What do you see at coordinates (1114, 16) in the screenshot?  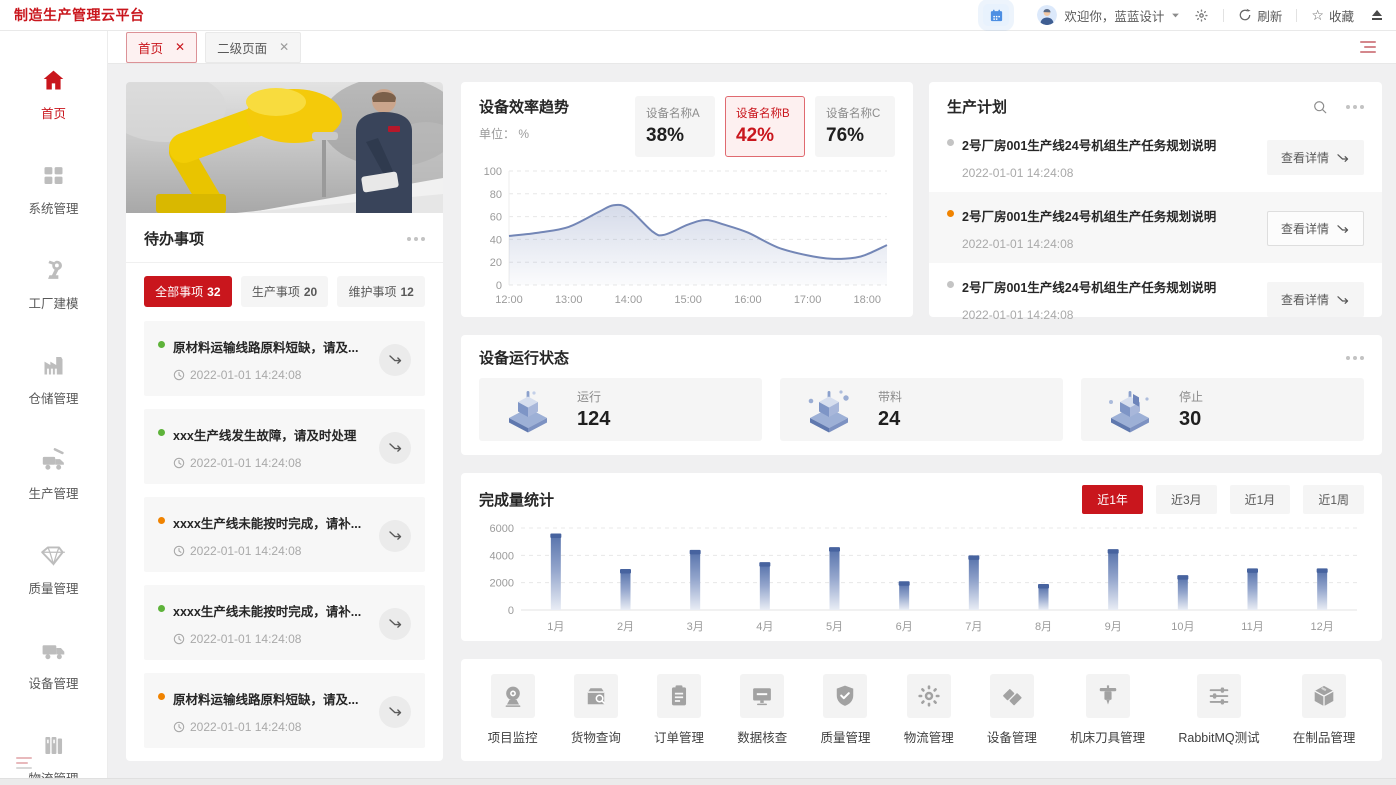 I see `welcome-text: 欢迎你，蓝蓝设计` at bounding box center [1114, 16].